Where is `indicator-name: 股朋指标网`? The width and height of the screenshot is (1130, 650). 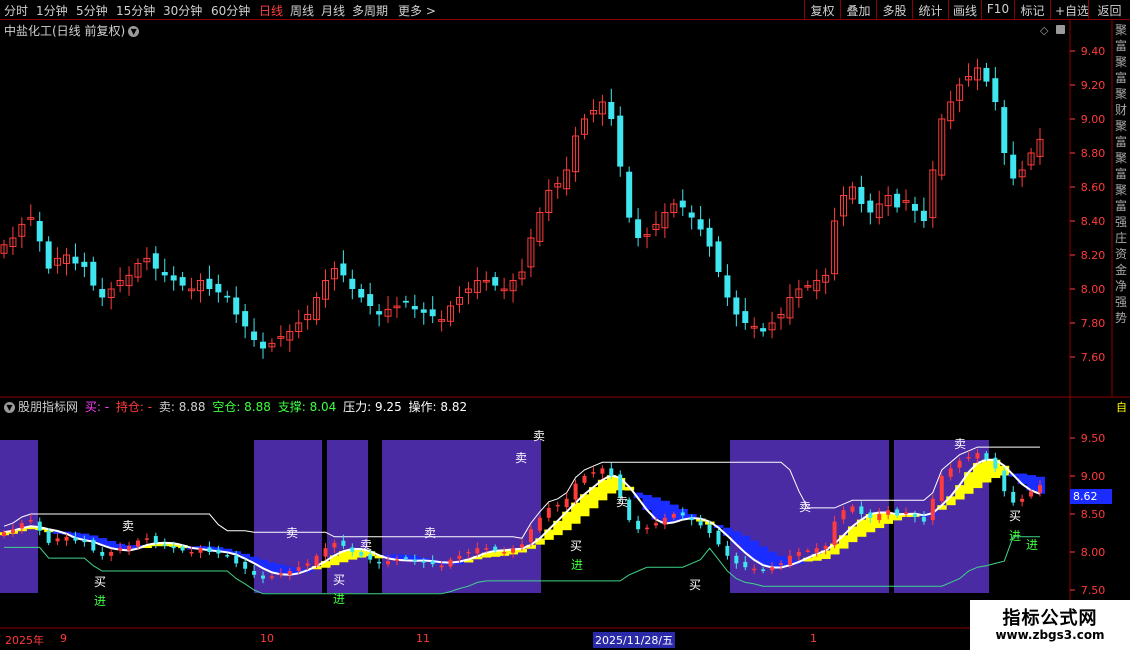
indicator-name: 股朋指标网 is located at coordinates (48, 407).